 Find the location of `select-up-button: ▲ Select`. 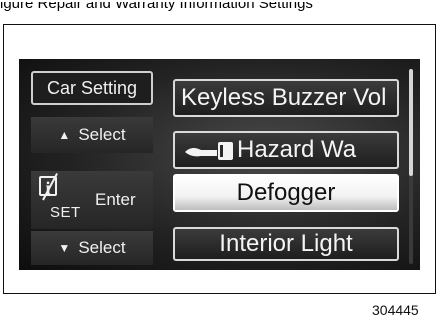

select-up-button: ▲ Select is located at coordinates (92, 135).